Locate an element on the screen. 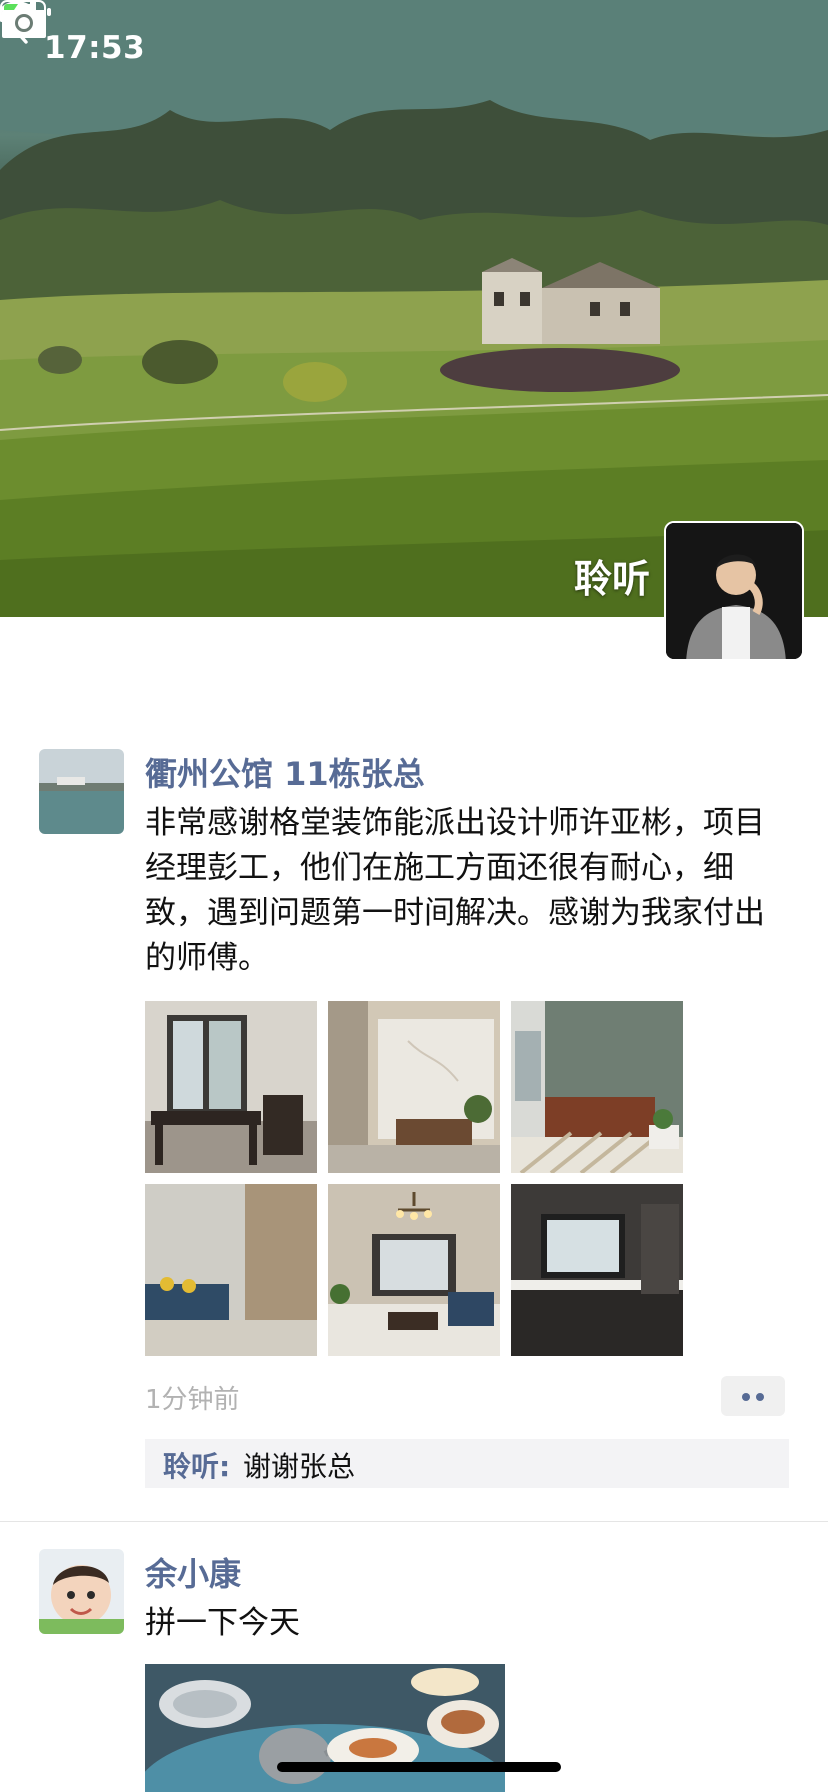 The image size is (828, 1792). marble-wall-photo is located at coordinates (414, 1087).